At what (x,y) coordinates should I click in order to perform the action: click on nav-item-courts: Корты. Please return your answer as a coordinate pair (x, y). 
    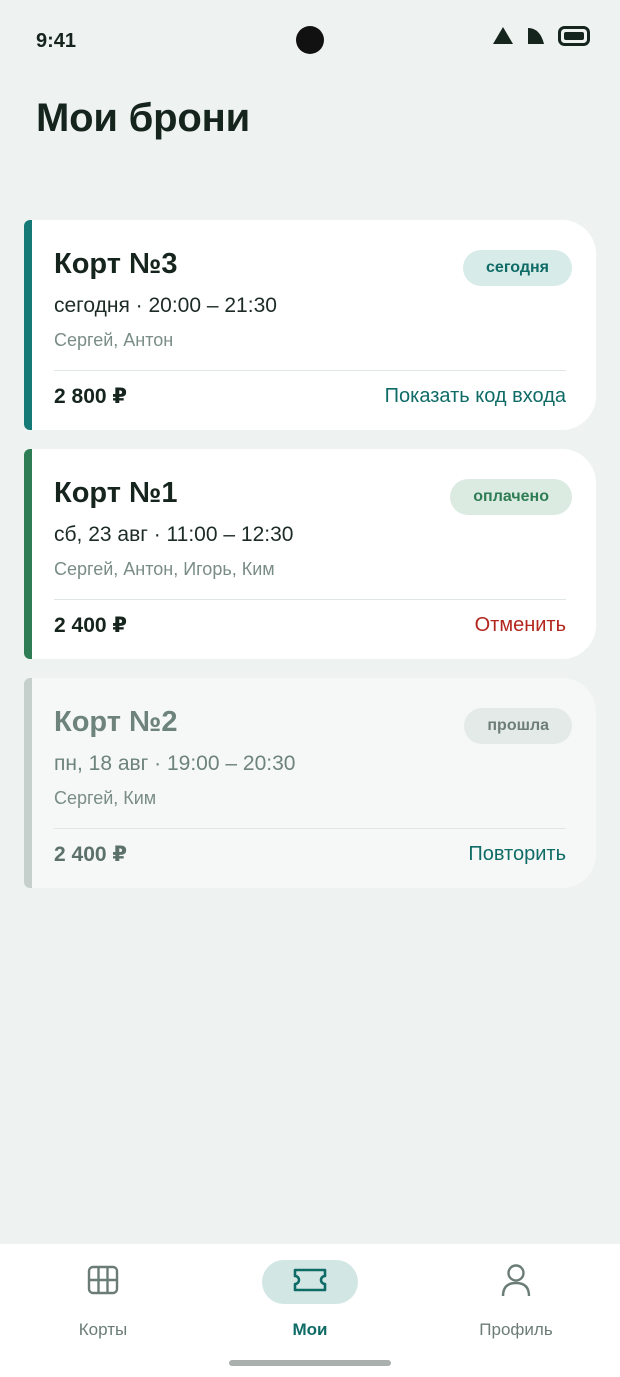
    Looking at the image, I should click on (103, 1300).